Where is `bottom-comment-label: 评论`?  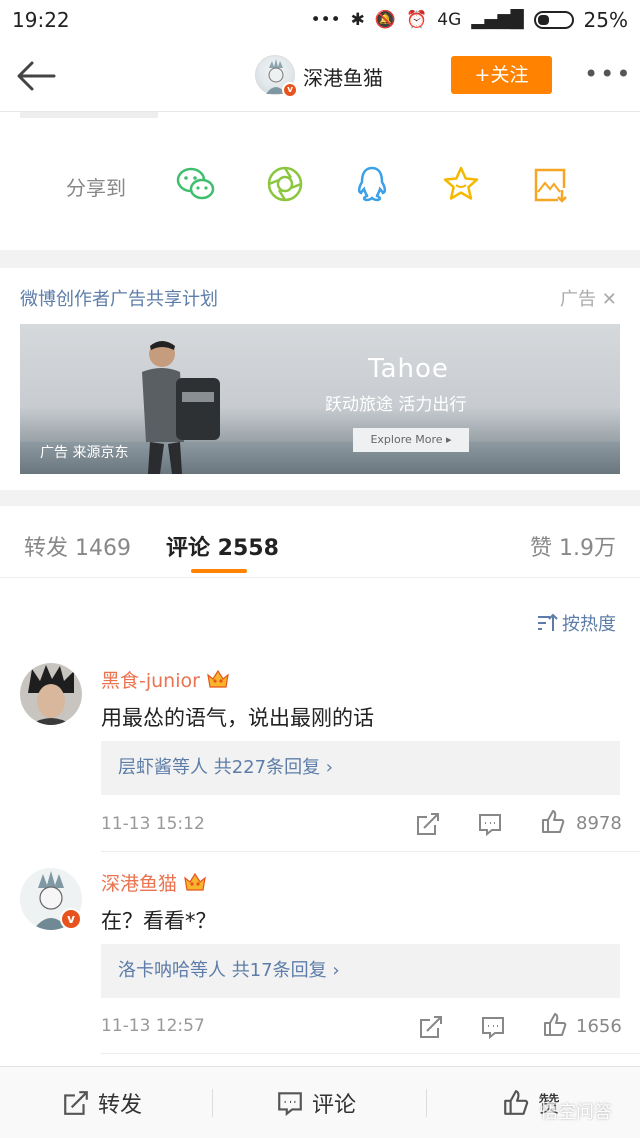
bottom-comment-label: 评论 is located at coordinates (334, 1105).